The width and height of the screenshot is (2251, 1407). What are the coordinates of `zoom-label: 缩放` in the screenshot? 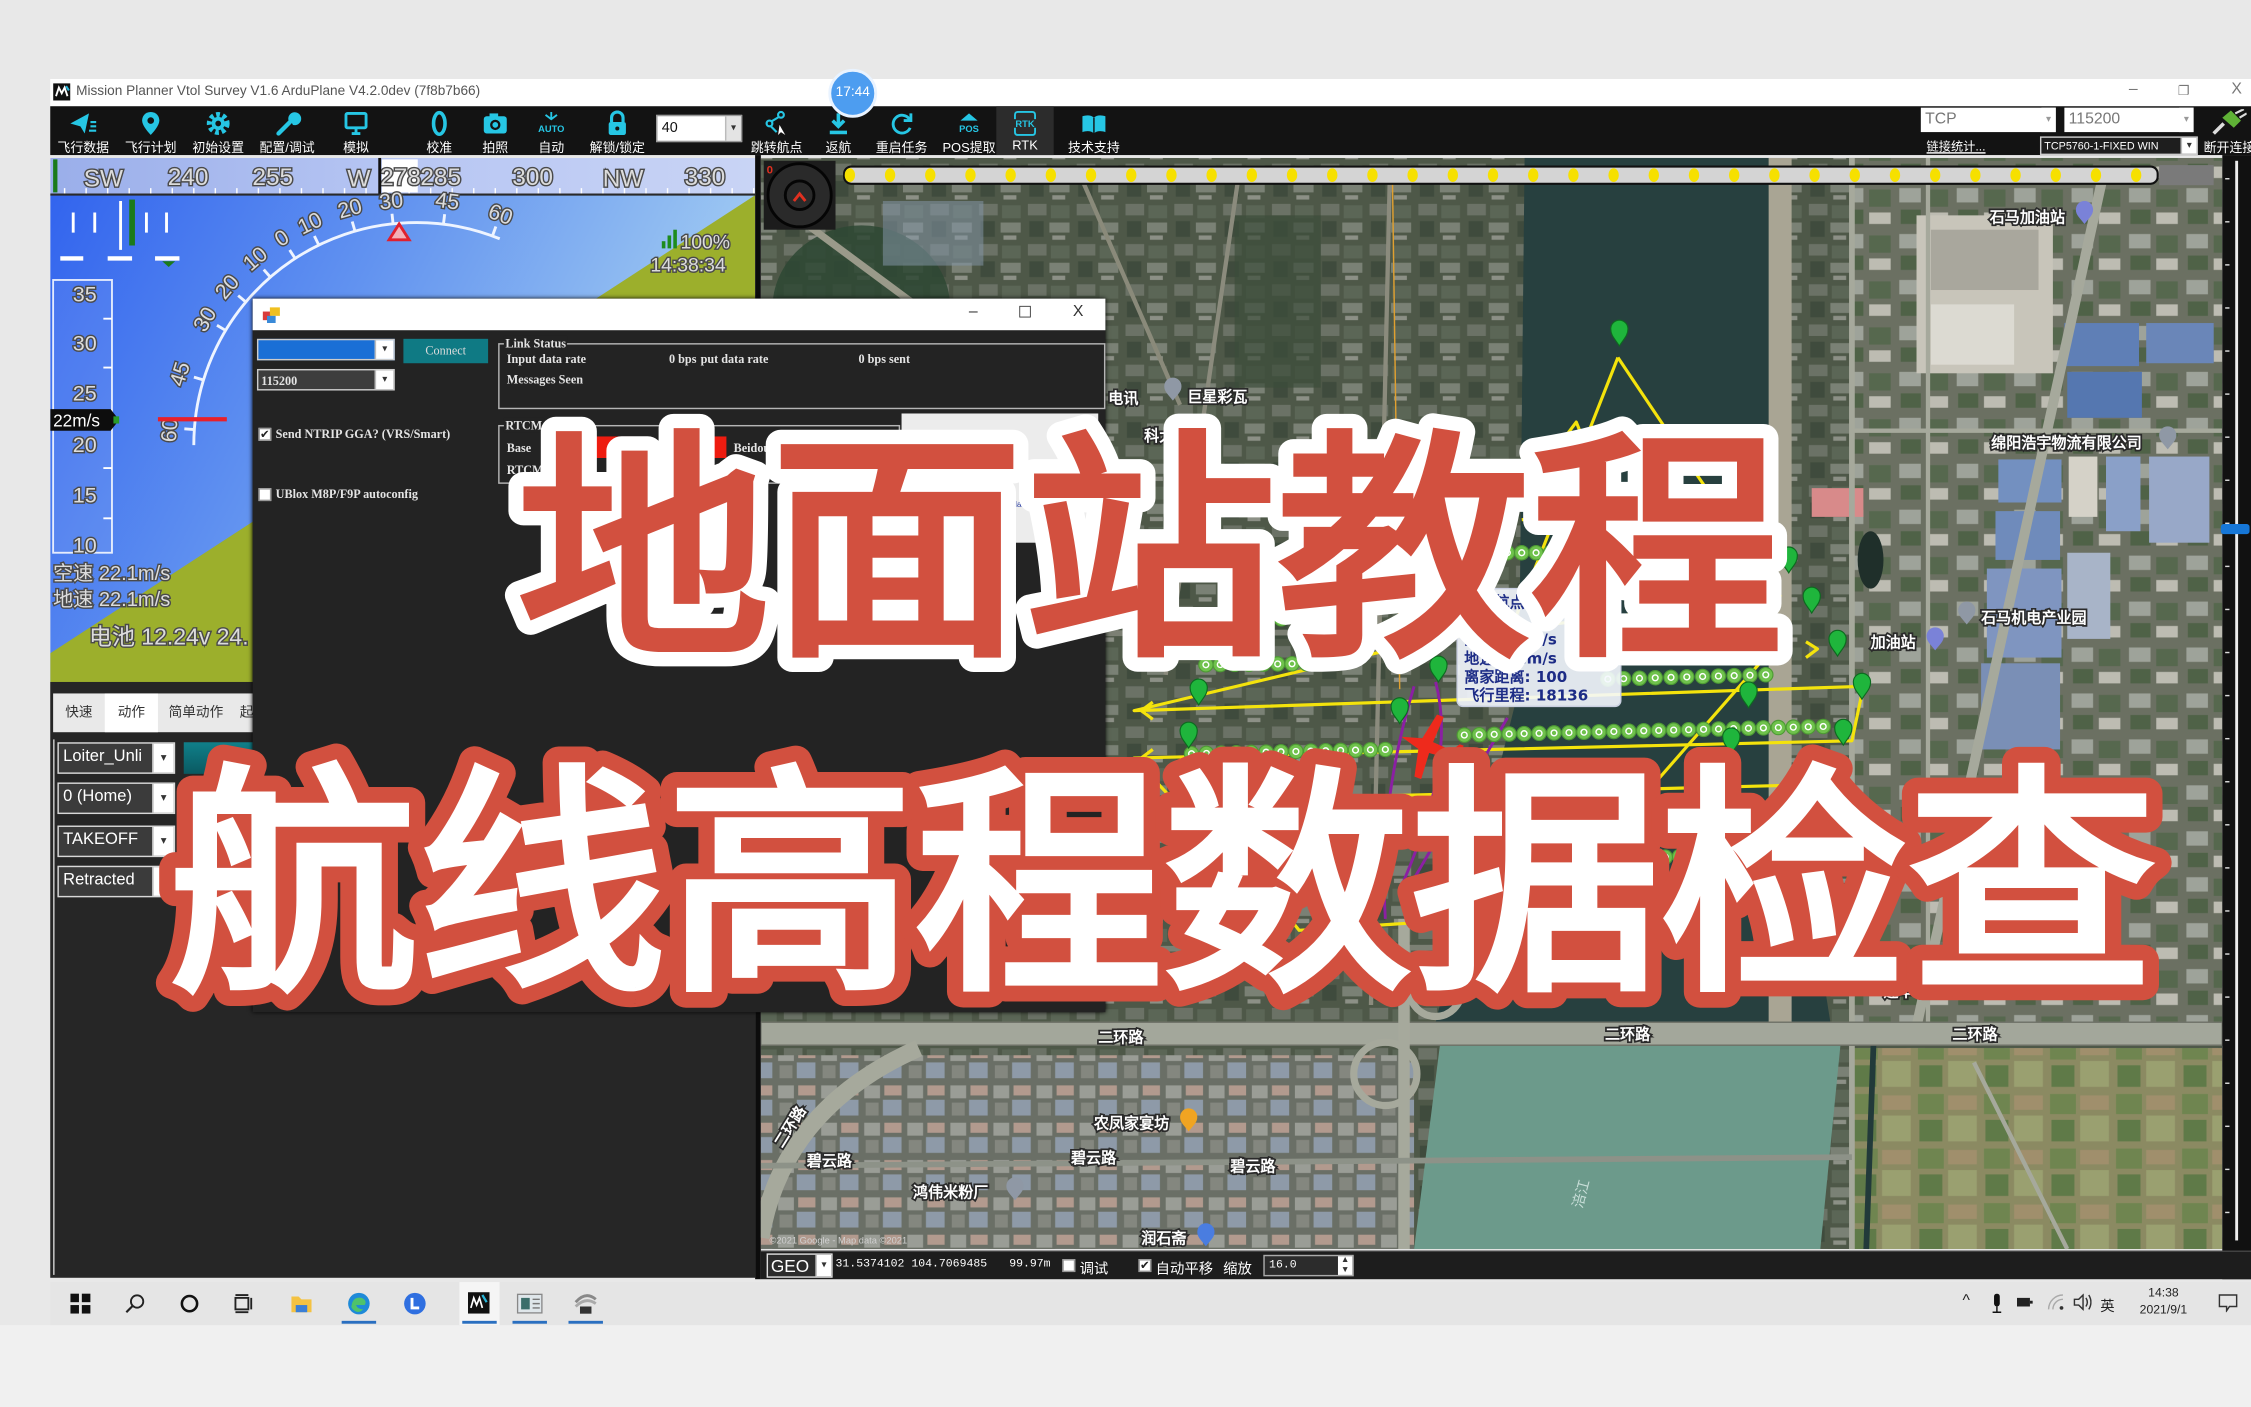 It's located at (1237, 1269).